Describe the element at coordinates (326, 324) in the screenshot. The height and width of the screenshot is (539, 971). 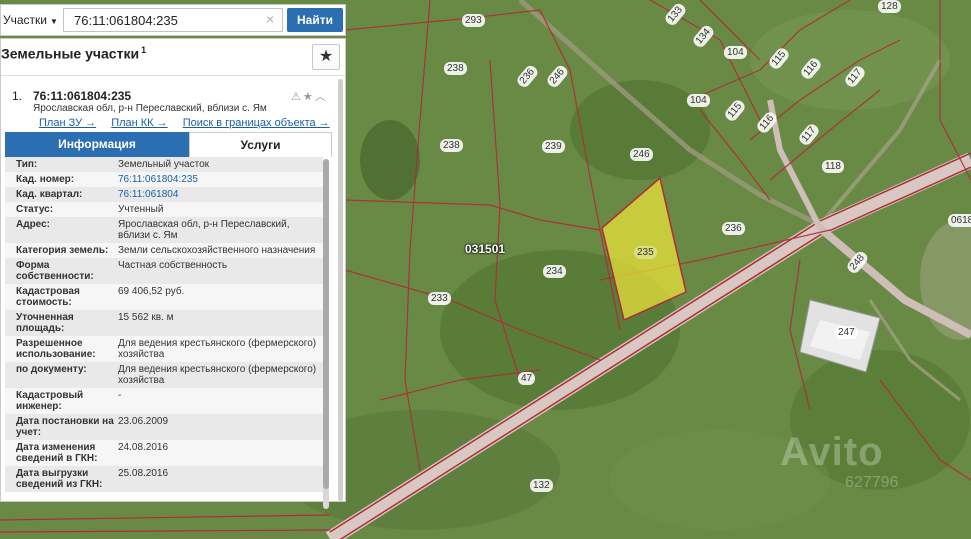
I see `info-scrollbar-thumb` at that location.